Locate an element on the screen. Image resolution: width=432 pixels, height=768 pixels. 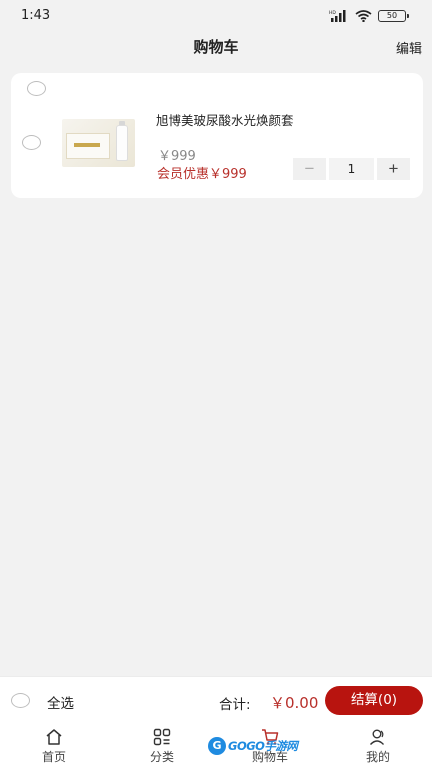
product-price: ￥999 is located at coordinates (177, 156).